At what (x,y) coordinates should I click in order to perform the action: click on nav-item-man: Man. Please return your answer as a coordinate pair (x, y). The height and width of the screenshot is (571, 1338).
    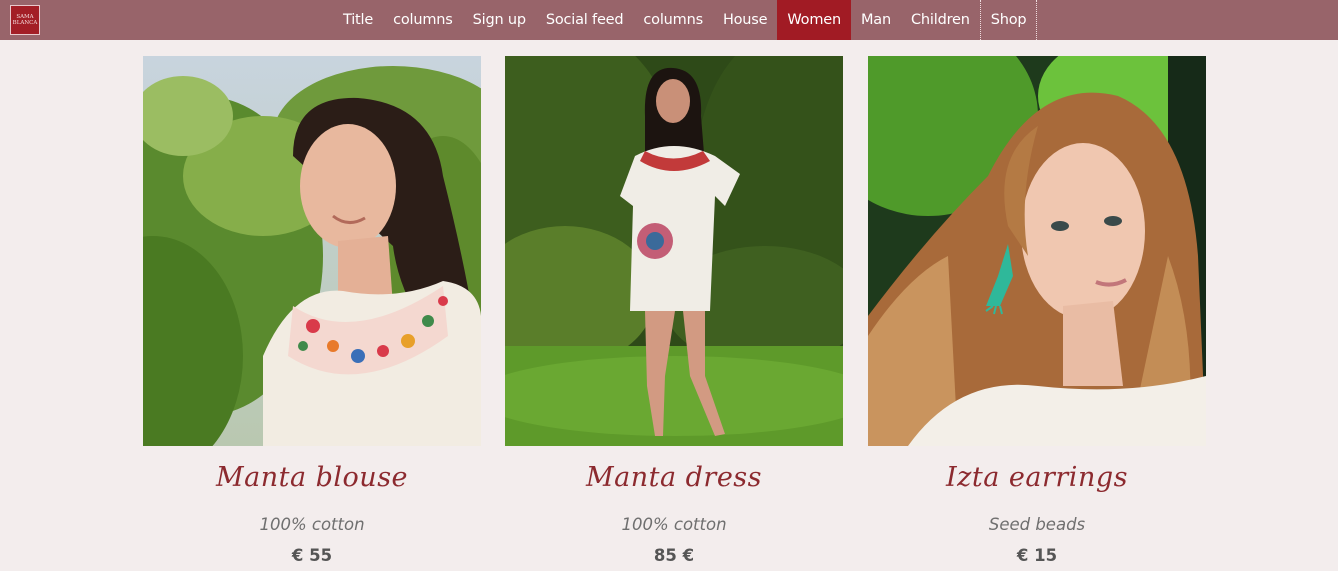
    Looking at the image, I should click on (876, 20).